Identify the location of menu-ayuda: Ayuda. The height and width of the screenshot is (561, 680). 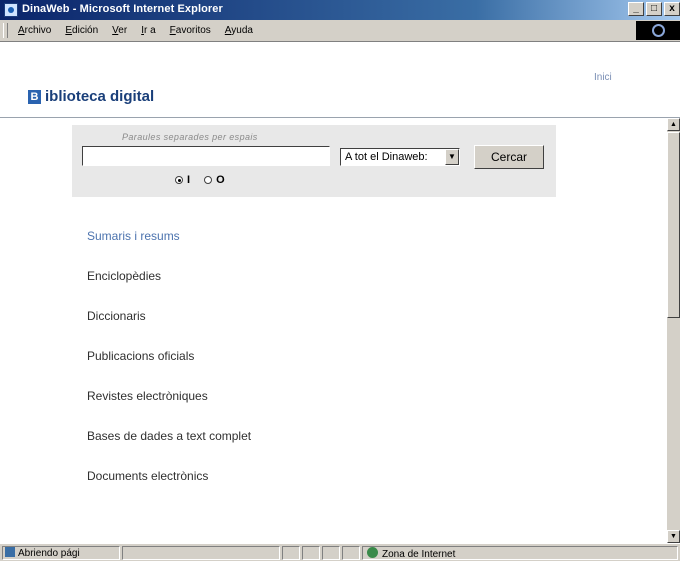
(239, 30).